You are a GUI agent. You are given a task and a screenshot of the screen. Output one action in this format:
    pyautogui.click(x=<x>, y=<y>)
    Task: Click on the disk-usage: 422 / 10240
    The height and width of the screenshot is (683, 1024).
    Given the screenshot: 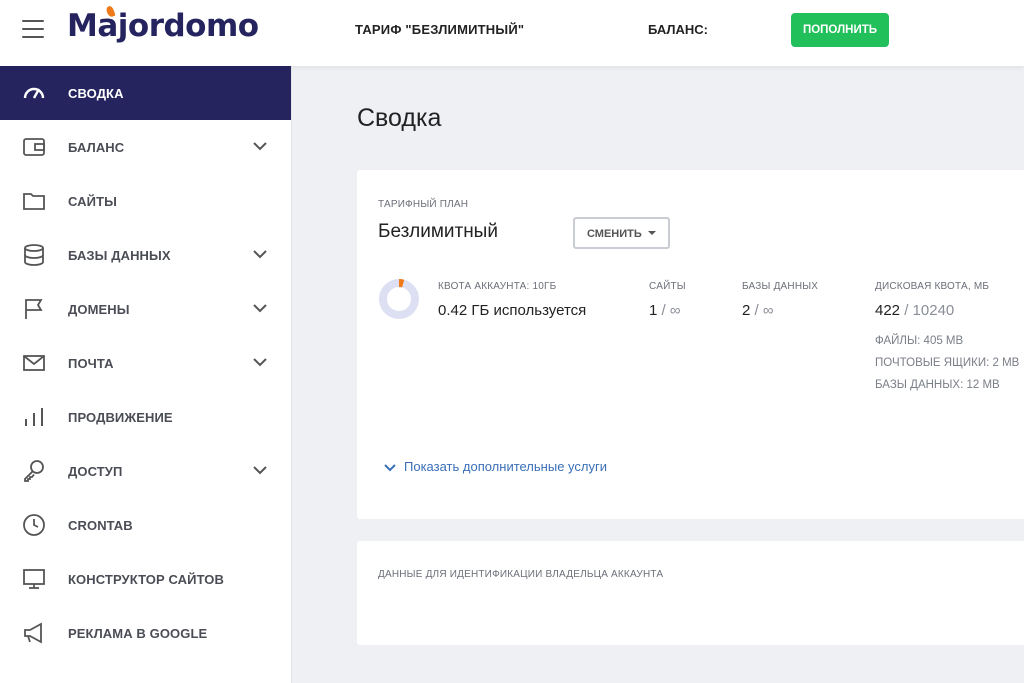 What is the action you would take?
    pyautogui.click(x=914, y=310)
    